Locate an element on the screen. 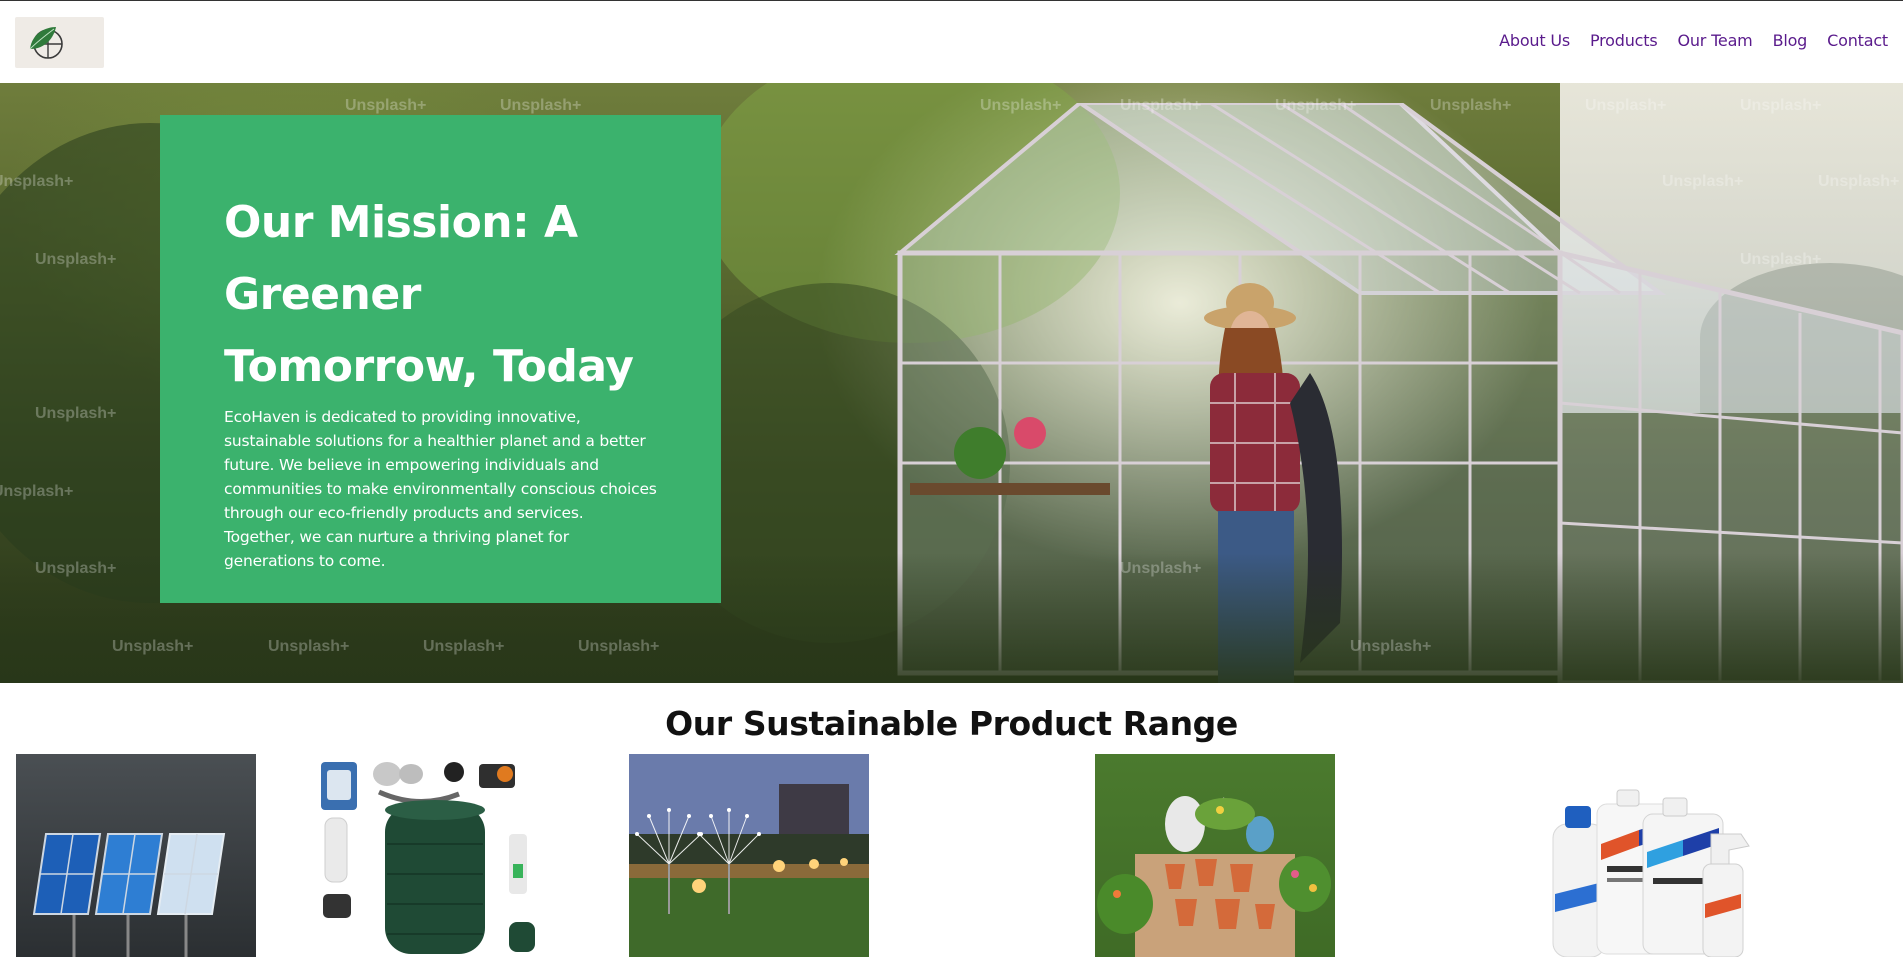 This screenshot has height=957, width=1903. solar-panels-image is located at coordinates (129, 895).